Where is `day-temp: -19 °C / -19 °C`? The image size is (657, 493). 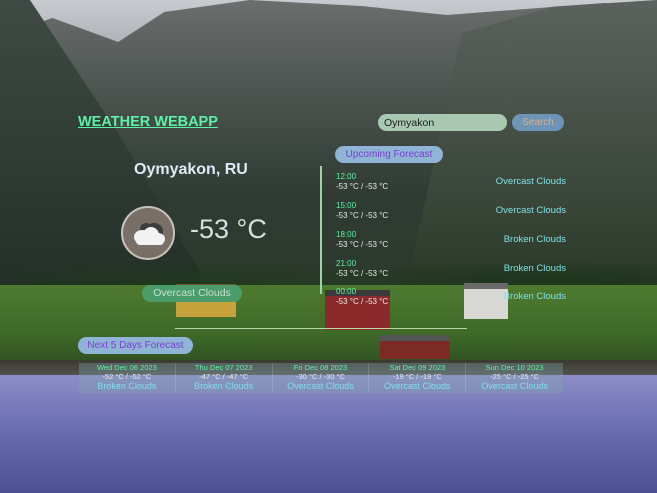 day-temp: -19 °C / -19 °C is located at coordinates (417, 376).